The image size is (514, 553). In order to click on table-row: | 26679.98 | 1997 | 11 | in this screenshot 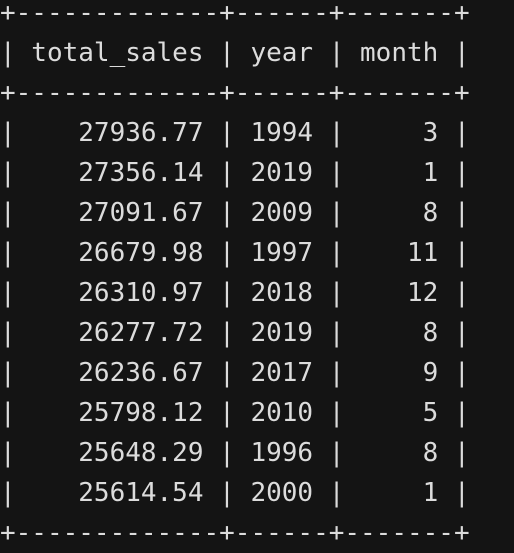, I will do `click(235, 253)`.